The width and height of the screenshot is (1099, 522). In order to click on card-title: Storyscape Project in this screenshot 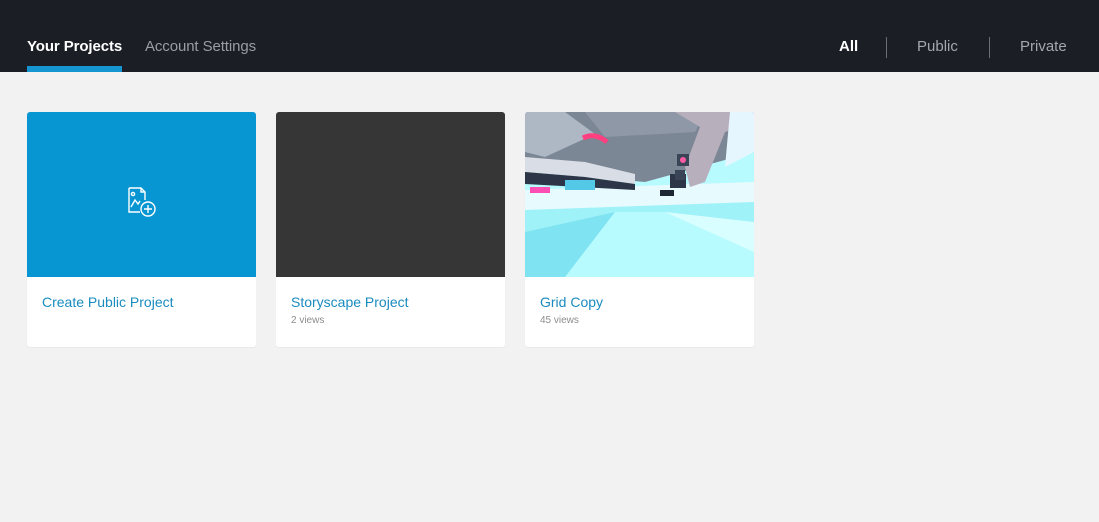, I will do `click(350, 302)`.